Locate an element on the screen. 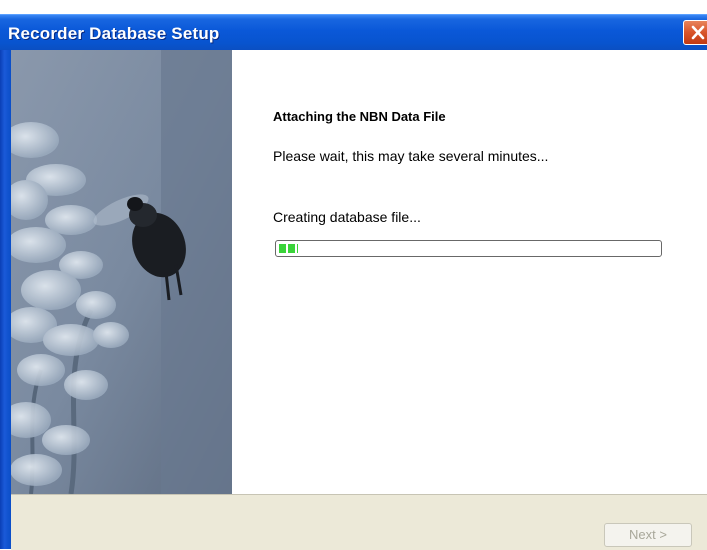  next-button: Next > is located at coordinates (648, 535).